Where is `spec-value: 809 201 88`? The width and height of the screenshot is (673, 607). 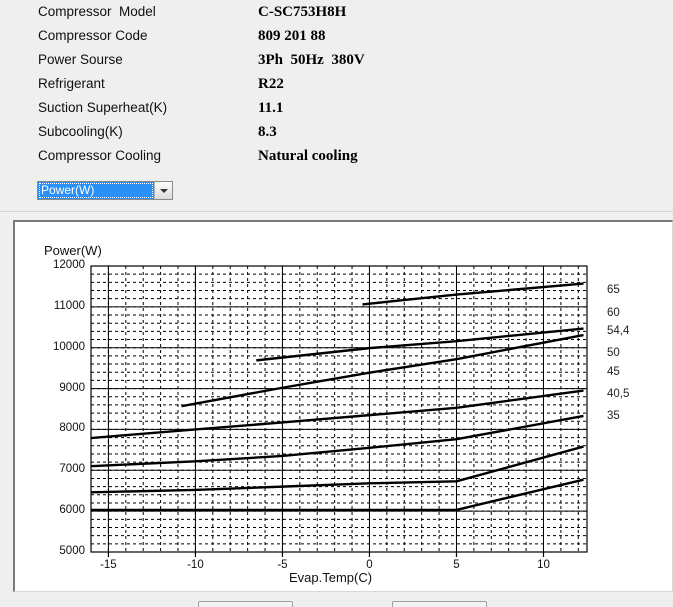 spec-value: 809 201 88 is located at coordinates (292, 36).